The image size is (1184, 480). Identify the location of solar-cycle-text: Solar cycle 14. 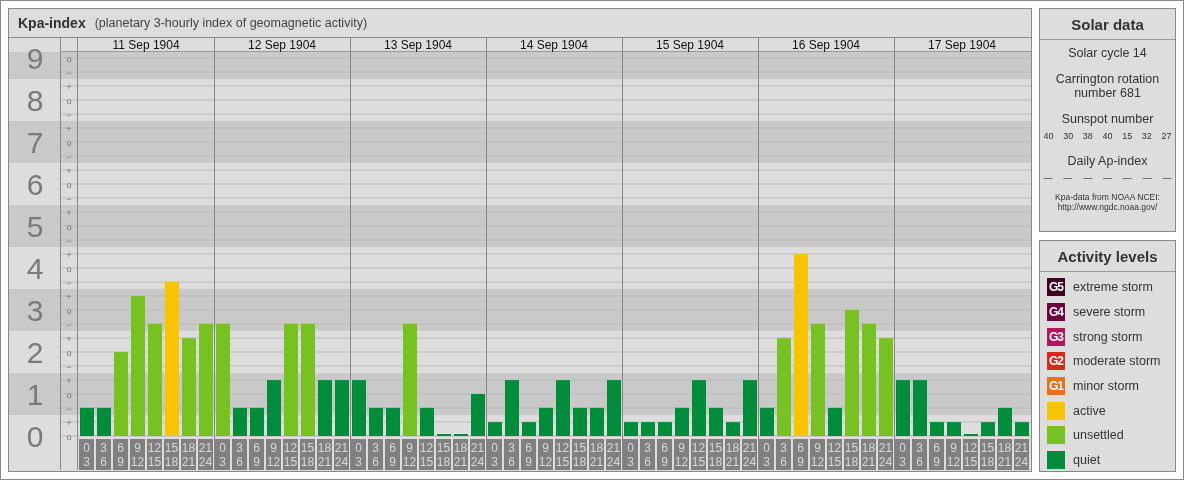
(1107, 53).